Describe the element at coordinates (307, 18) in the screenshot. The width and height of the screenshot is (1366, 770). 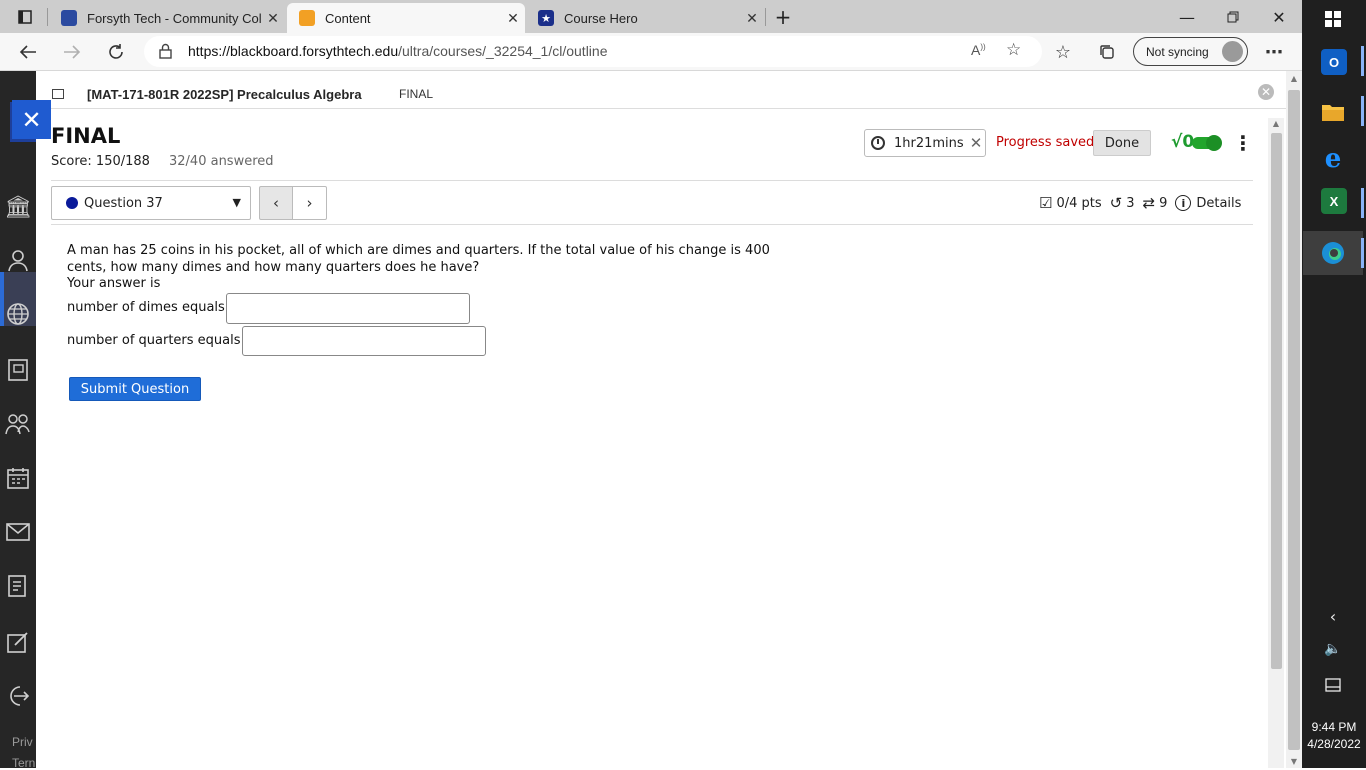
I see `blackboard-pencil-icon` at that location.